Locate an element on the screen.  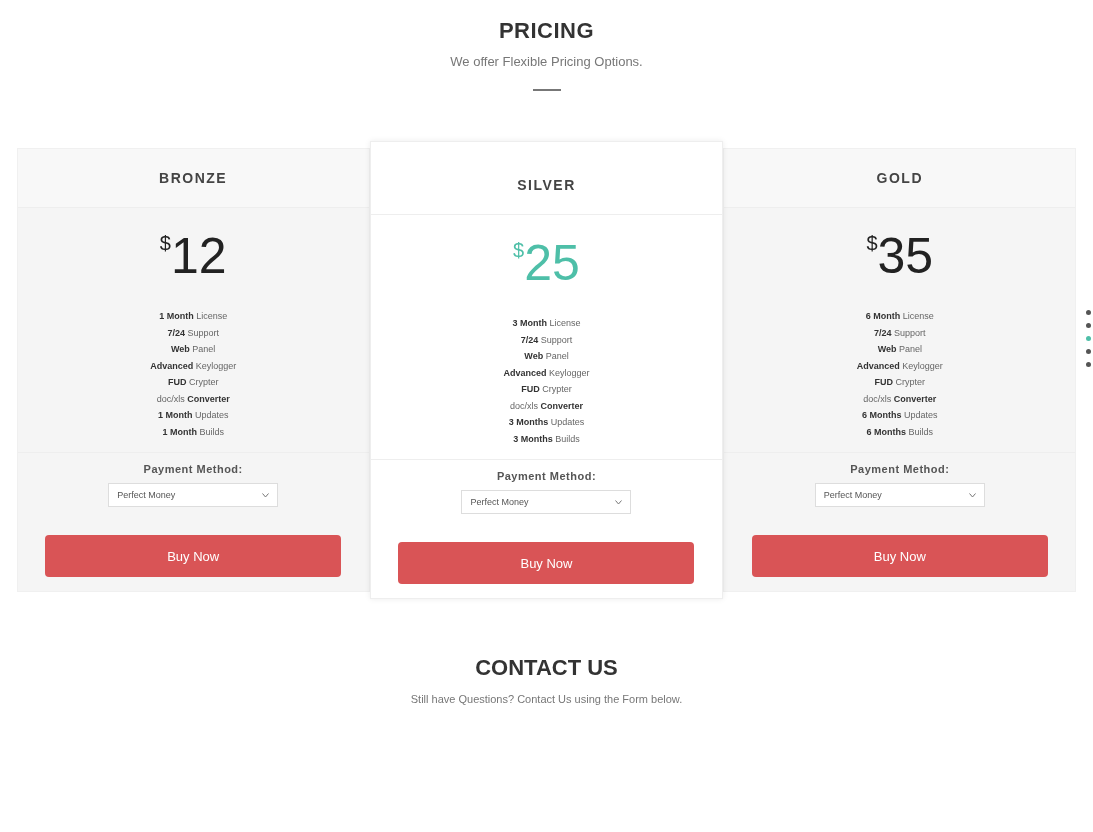
plan-name: GOLD is located at coordinates (900, 178).